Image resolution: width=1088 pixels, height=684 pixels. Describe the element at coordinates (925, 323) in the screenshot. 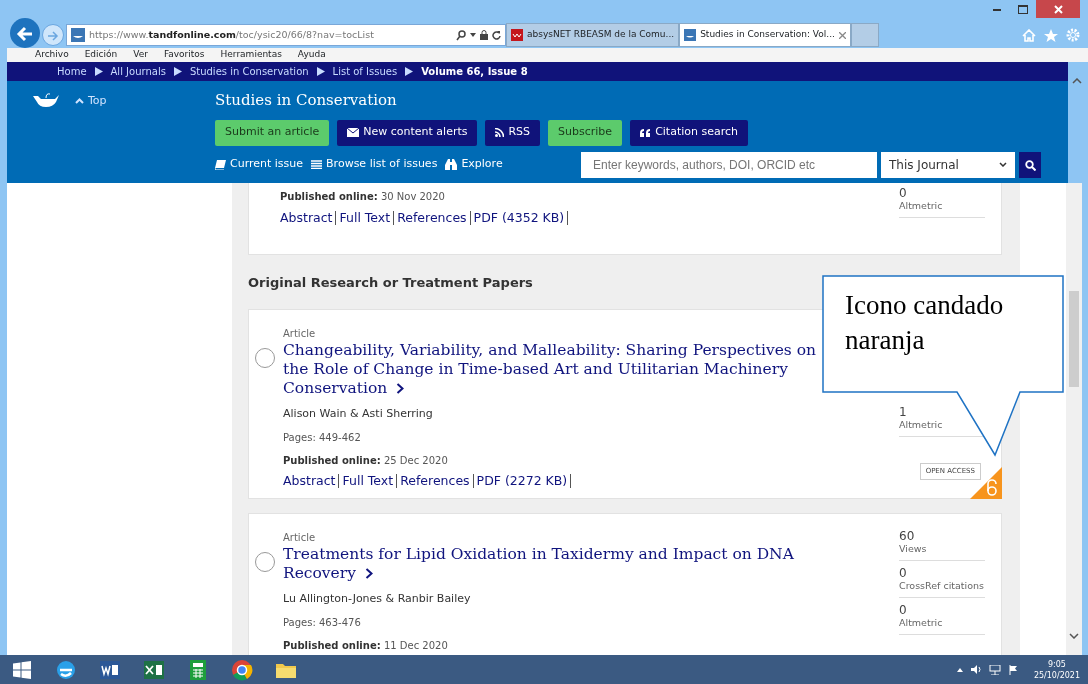

I see `callout-text: Icono candado naranja` at that location.